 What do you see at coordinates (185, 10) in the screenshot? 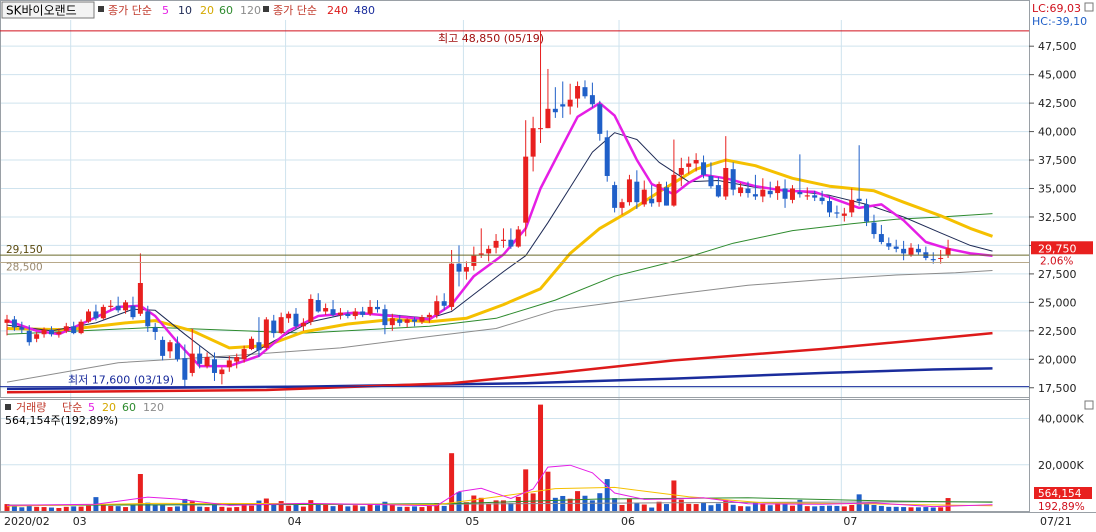
I see `ma10-legend: 10` at bounding box center [185, 10].